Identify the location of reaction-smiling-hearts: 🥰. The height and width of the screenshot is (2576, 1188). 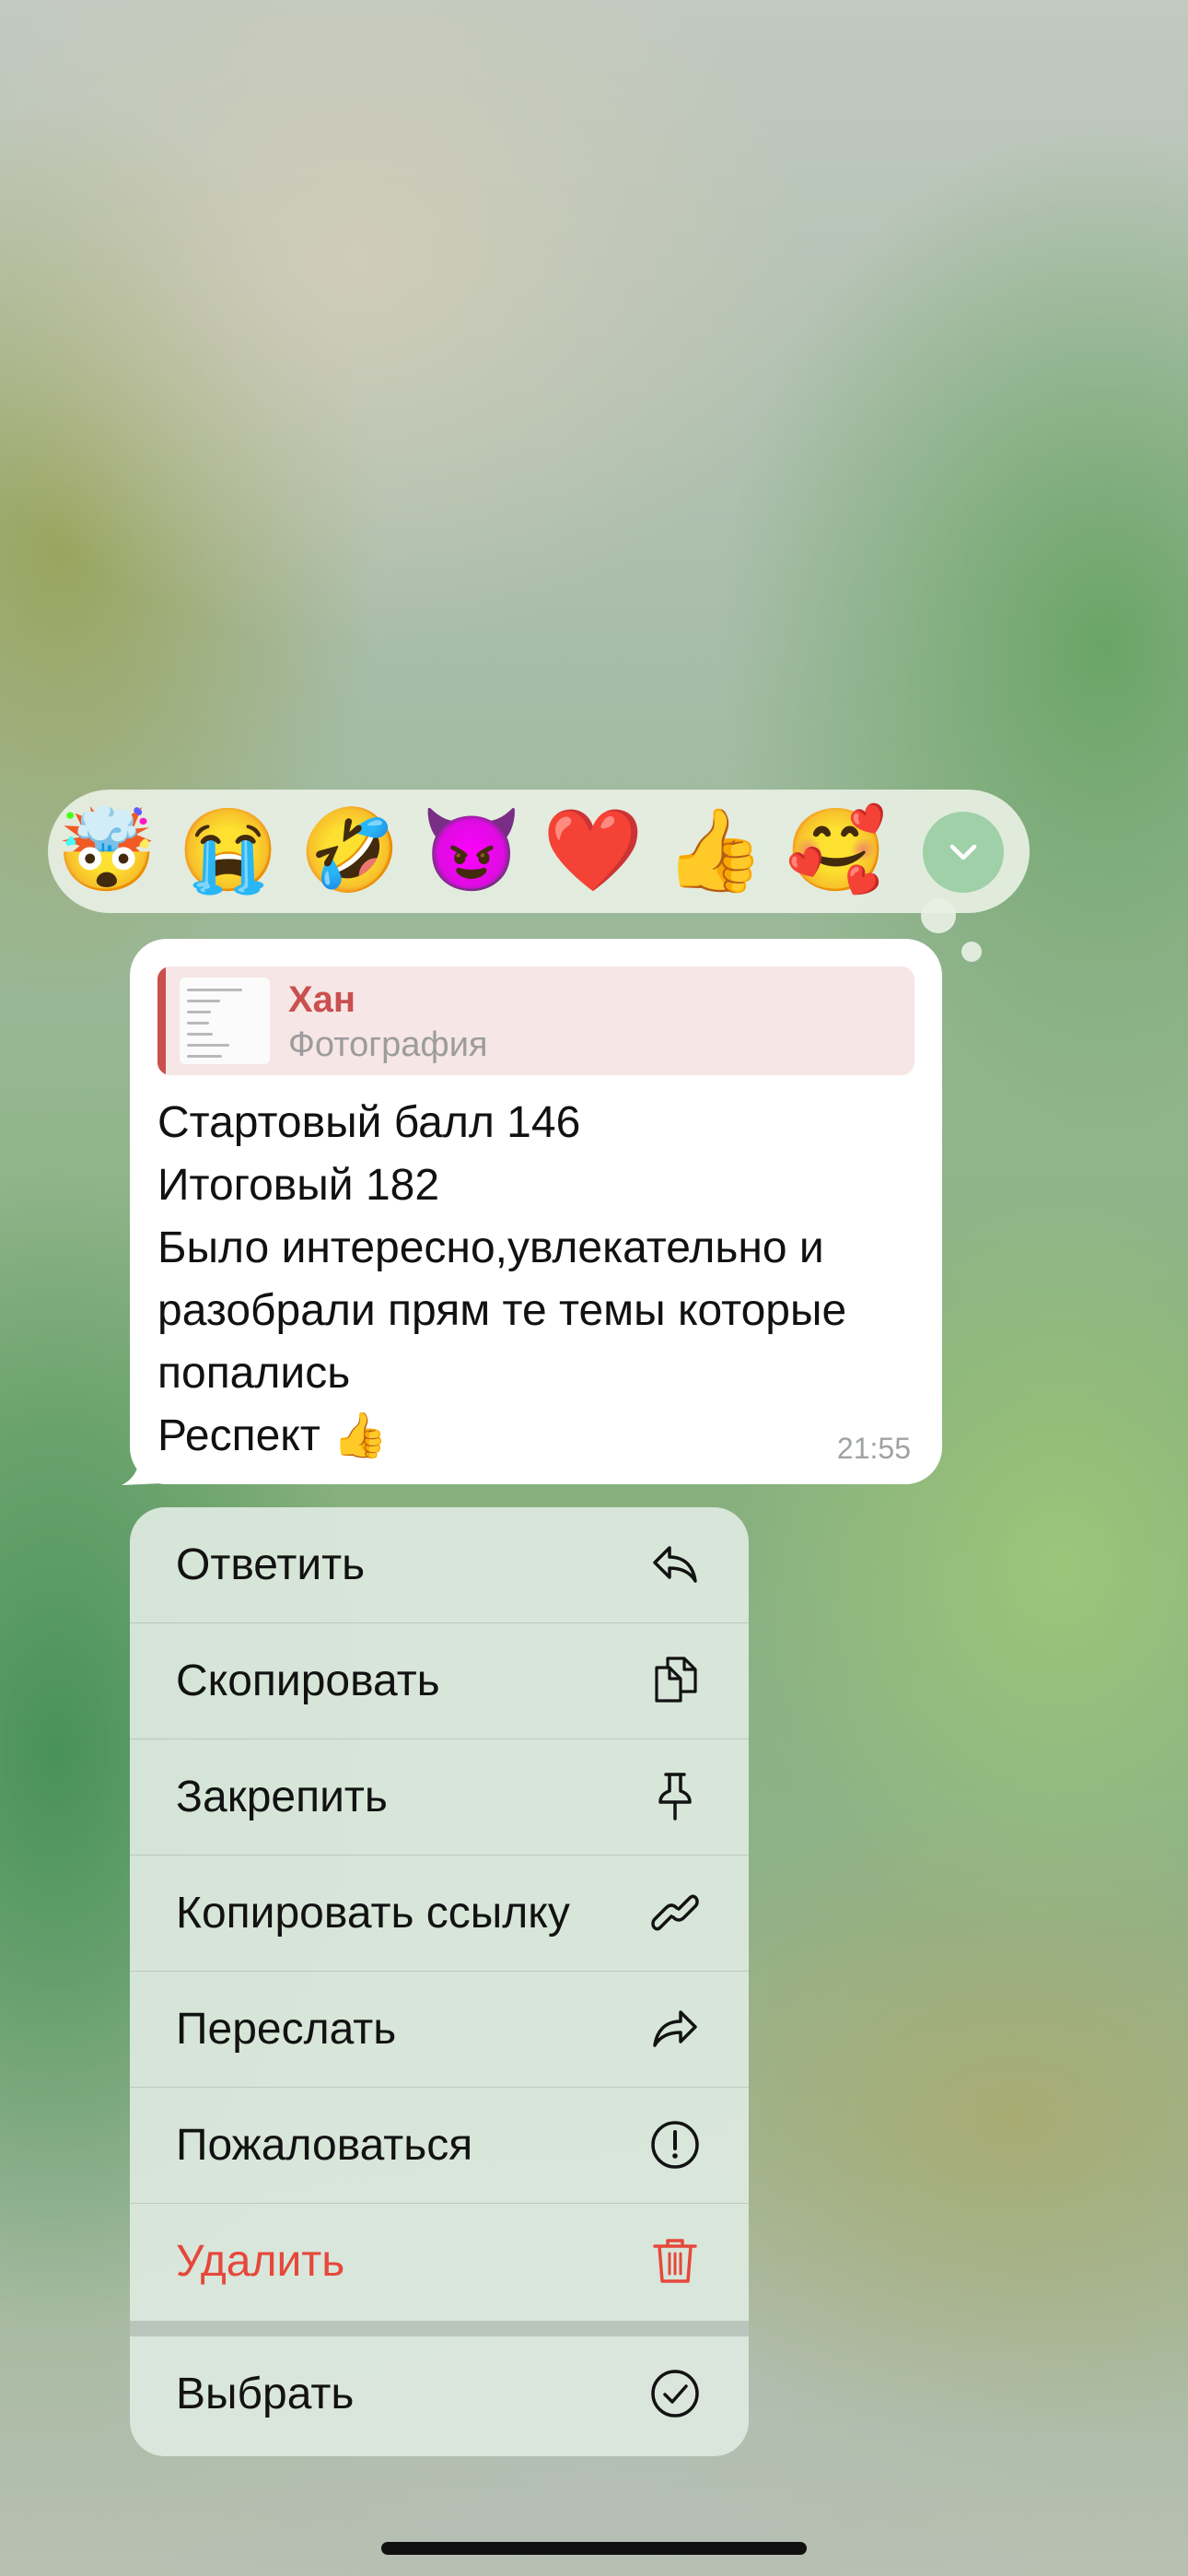
(836, 850).